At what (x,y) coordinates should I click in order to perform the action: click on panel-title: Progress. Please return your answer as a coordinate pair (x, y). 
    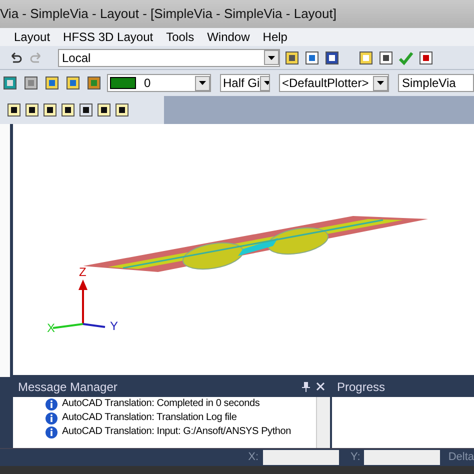
    Looking at the image, I should click on (361, 387).